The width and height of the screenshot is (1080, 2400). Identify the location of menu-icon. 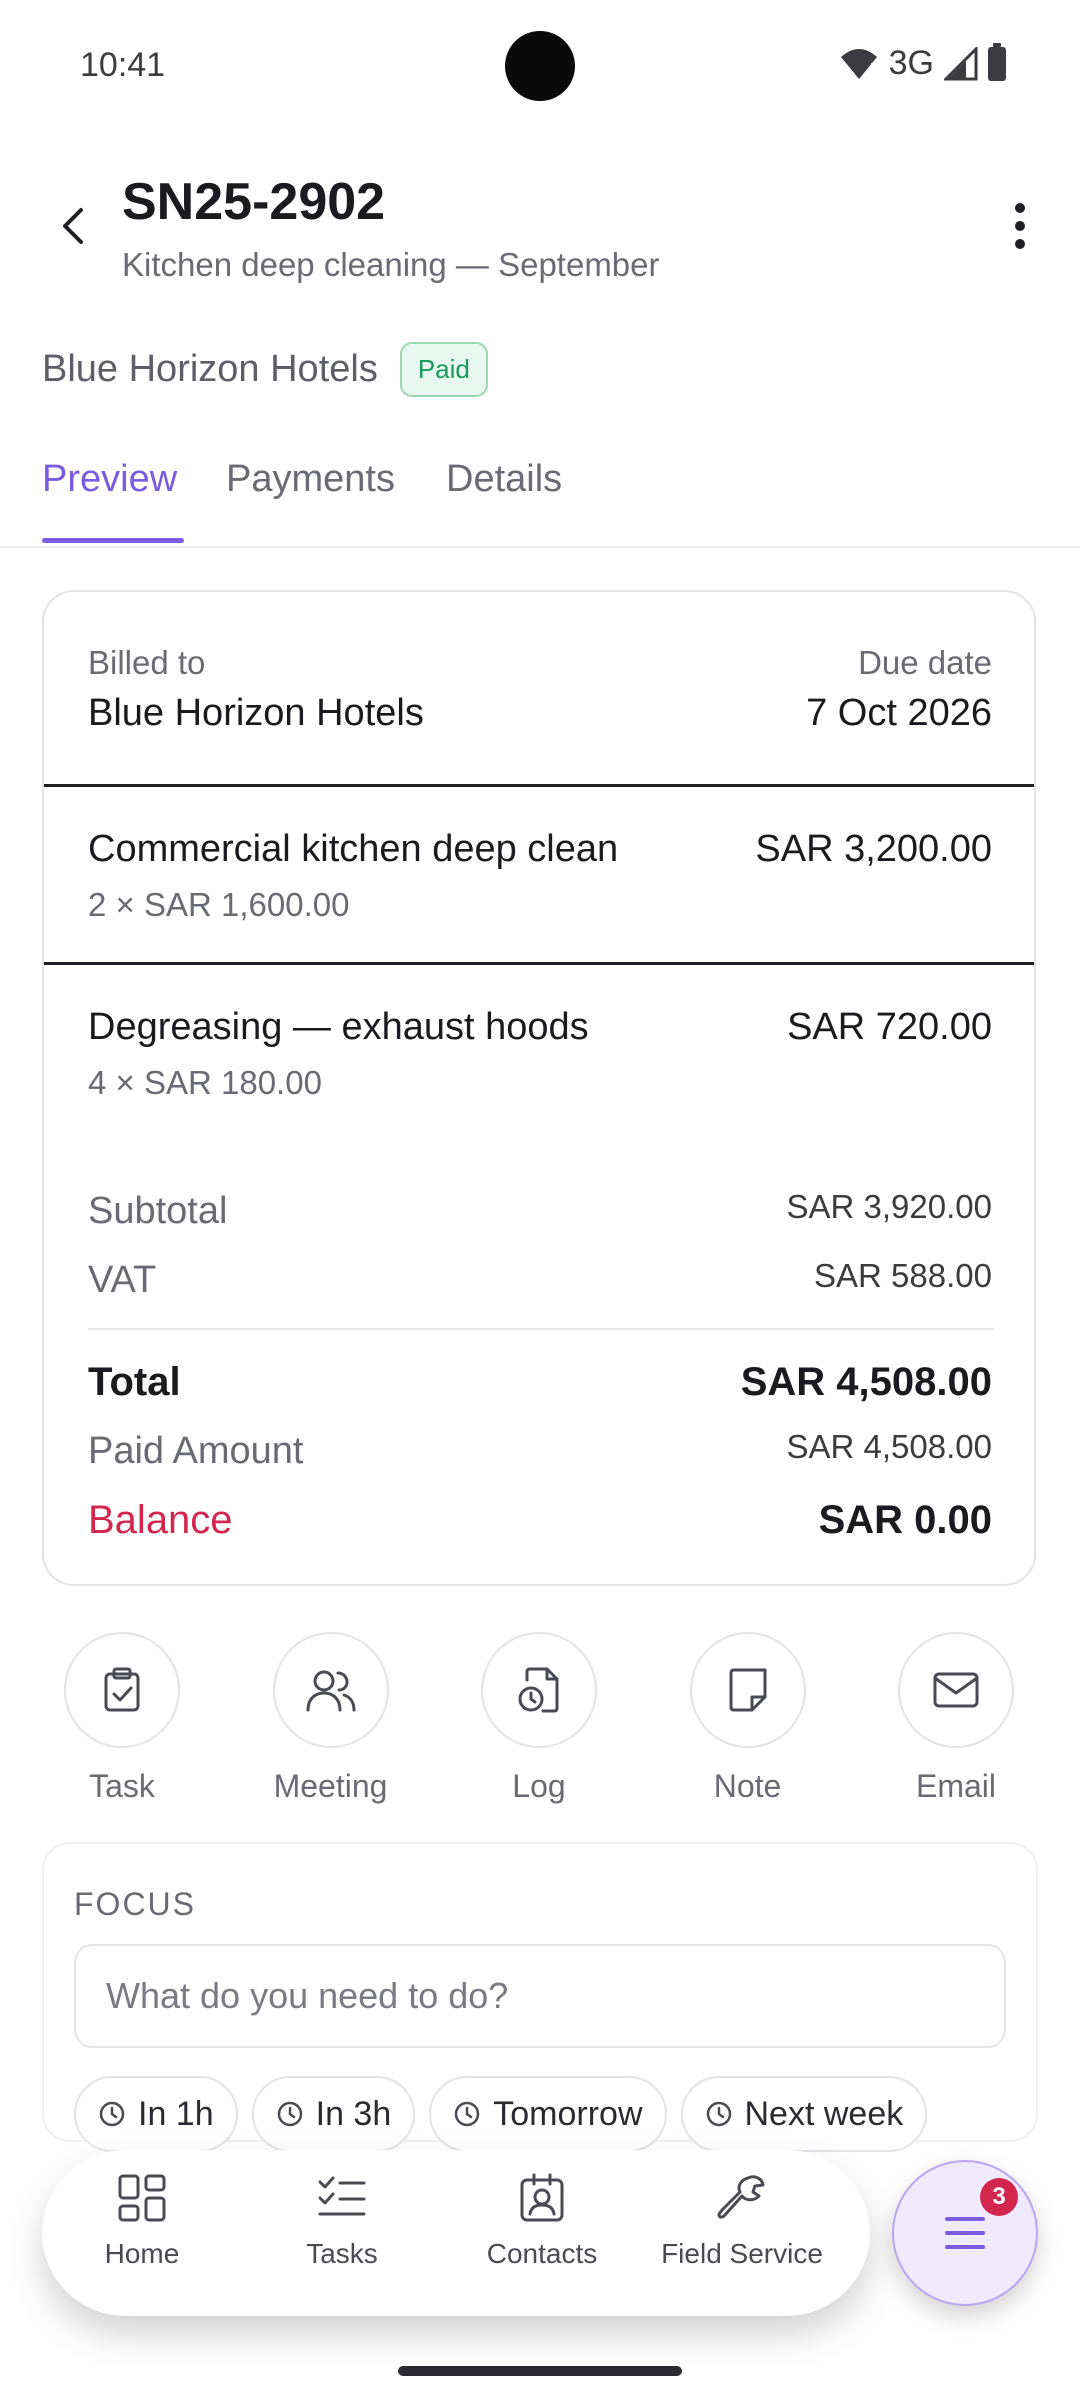
(965, 2233).